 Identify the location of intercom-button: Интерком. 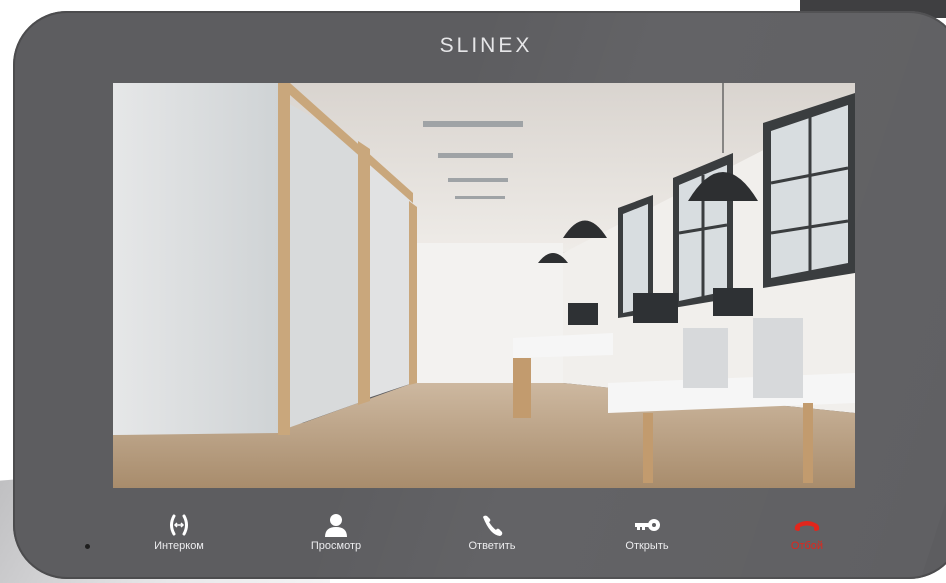
(179, 532).